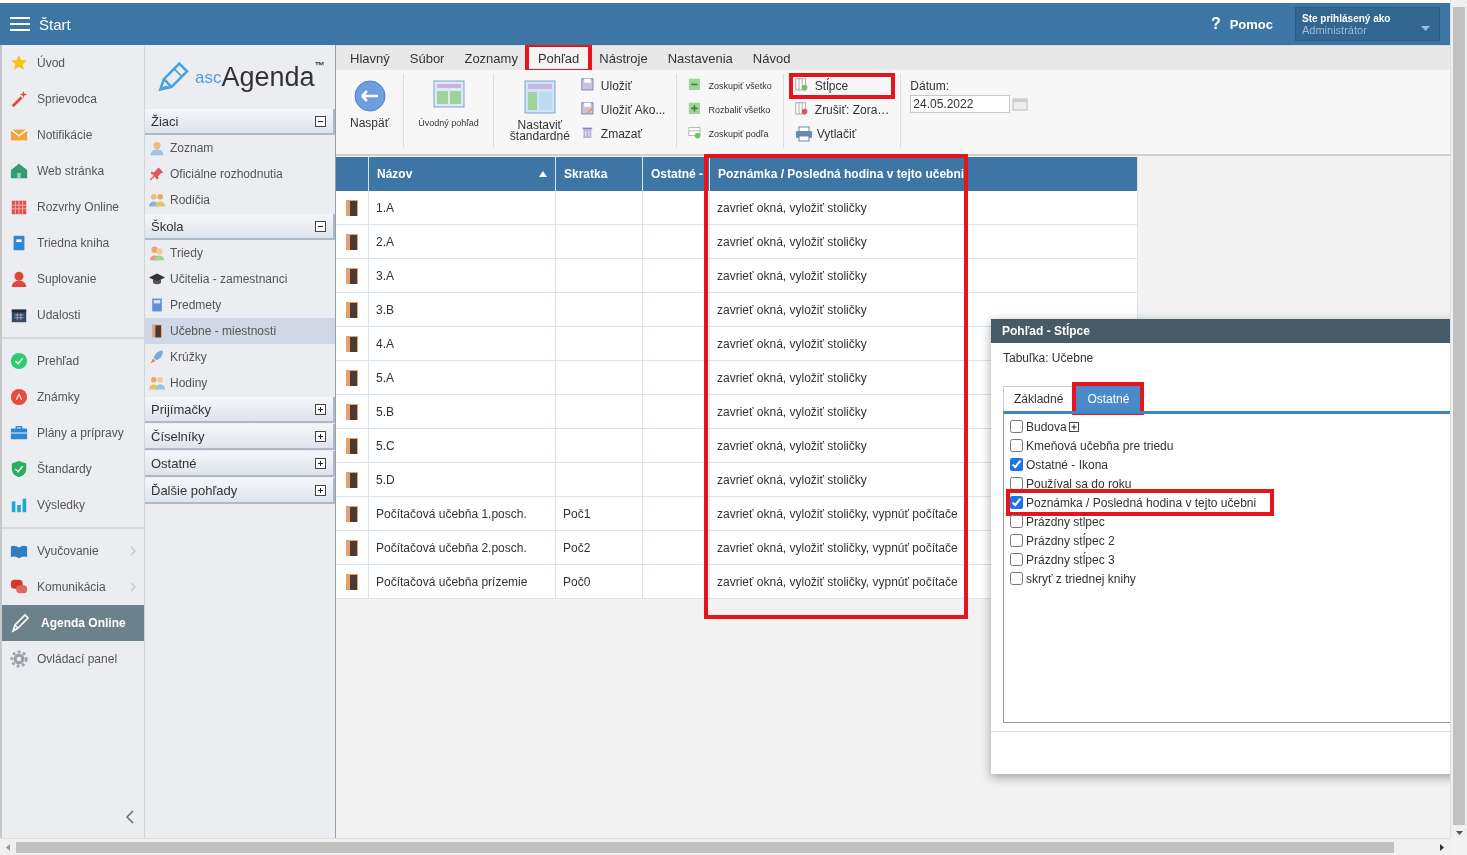 This screenshot has height=855, width=1467. I want to click on horizontal-scrollbar, so click(705, 847).